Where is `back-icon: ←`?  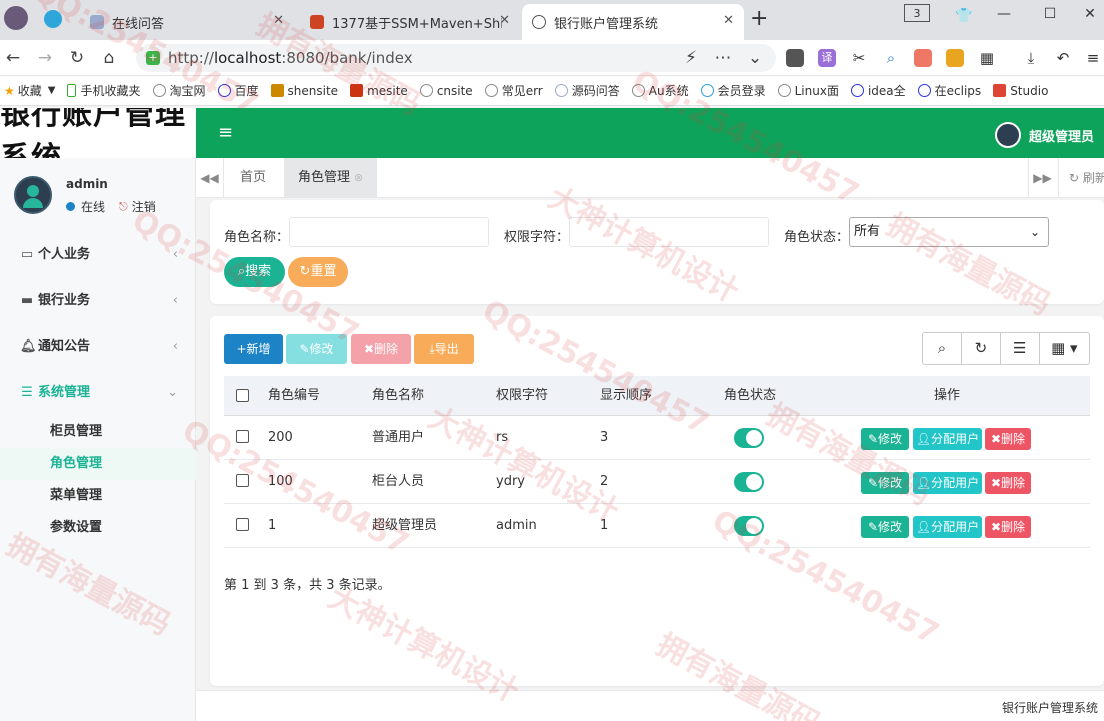 back-icon: ← is located at coordinates (13, 58).